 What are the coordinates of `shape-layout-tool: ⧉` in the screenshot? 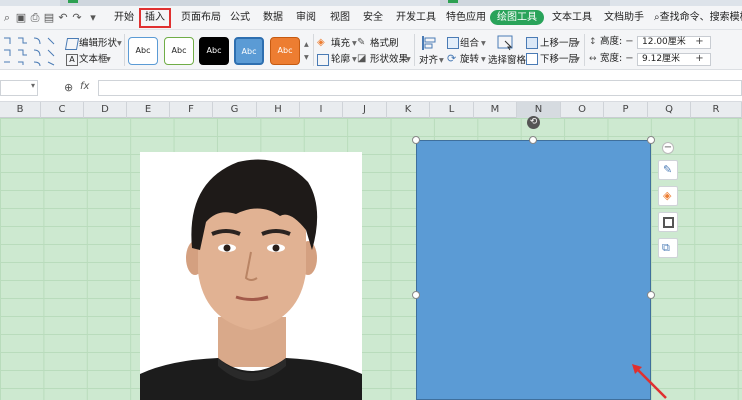 It's located at (668, 248).